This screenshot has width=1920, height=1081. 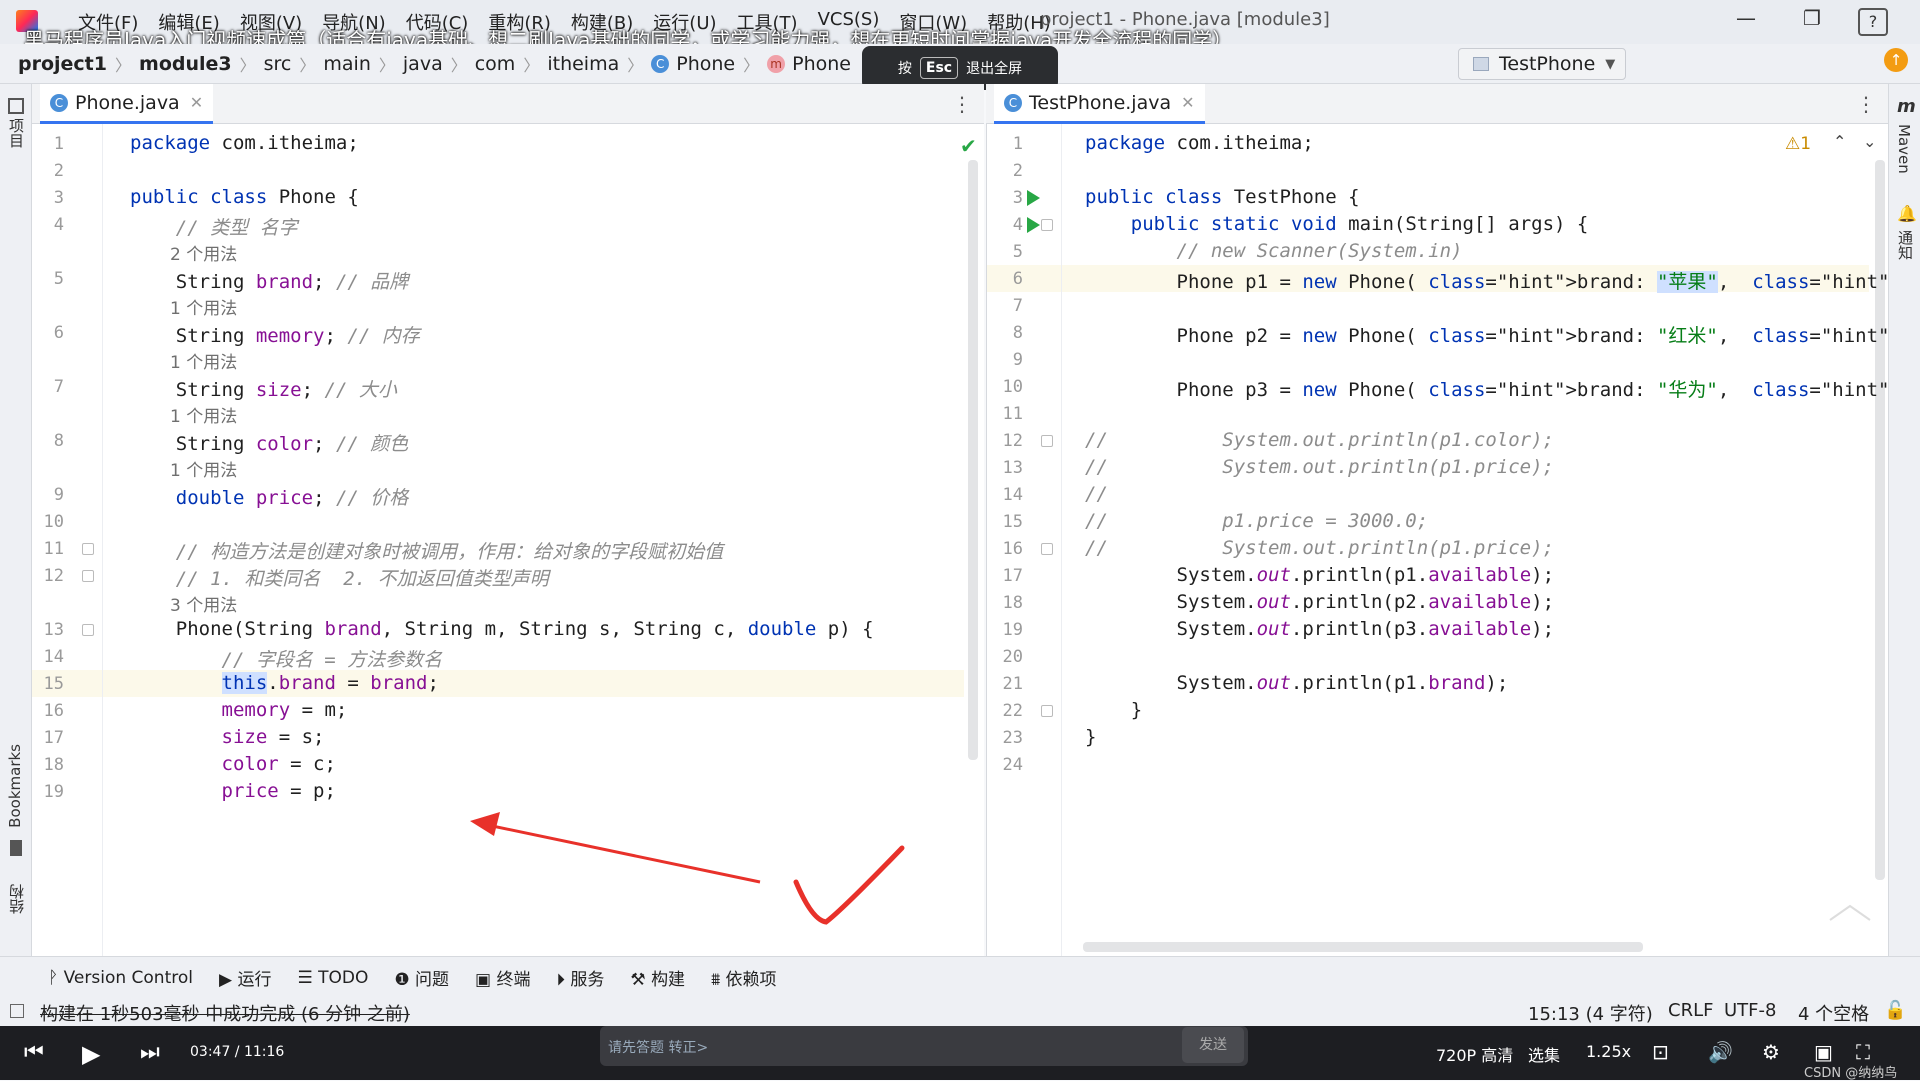 I want to click on caret-position: 15:13 (4 字符), so click(x=1590, y=1013).